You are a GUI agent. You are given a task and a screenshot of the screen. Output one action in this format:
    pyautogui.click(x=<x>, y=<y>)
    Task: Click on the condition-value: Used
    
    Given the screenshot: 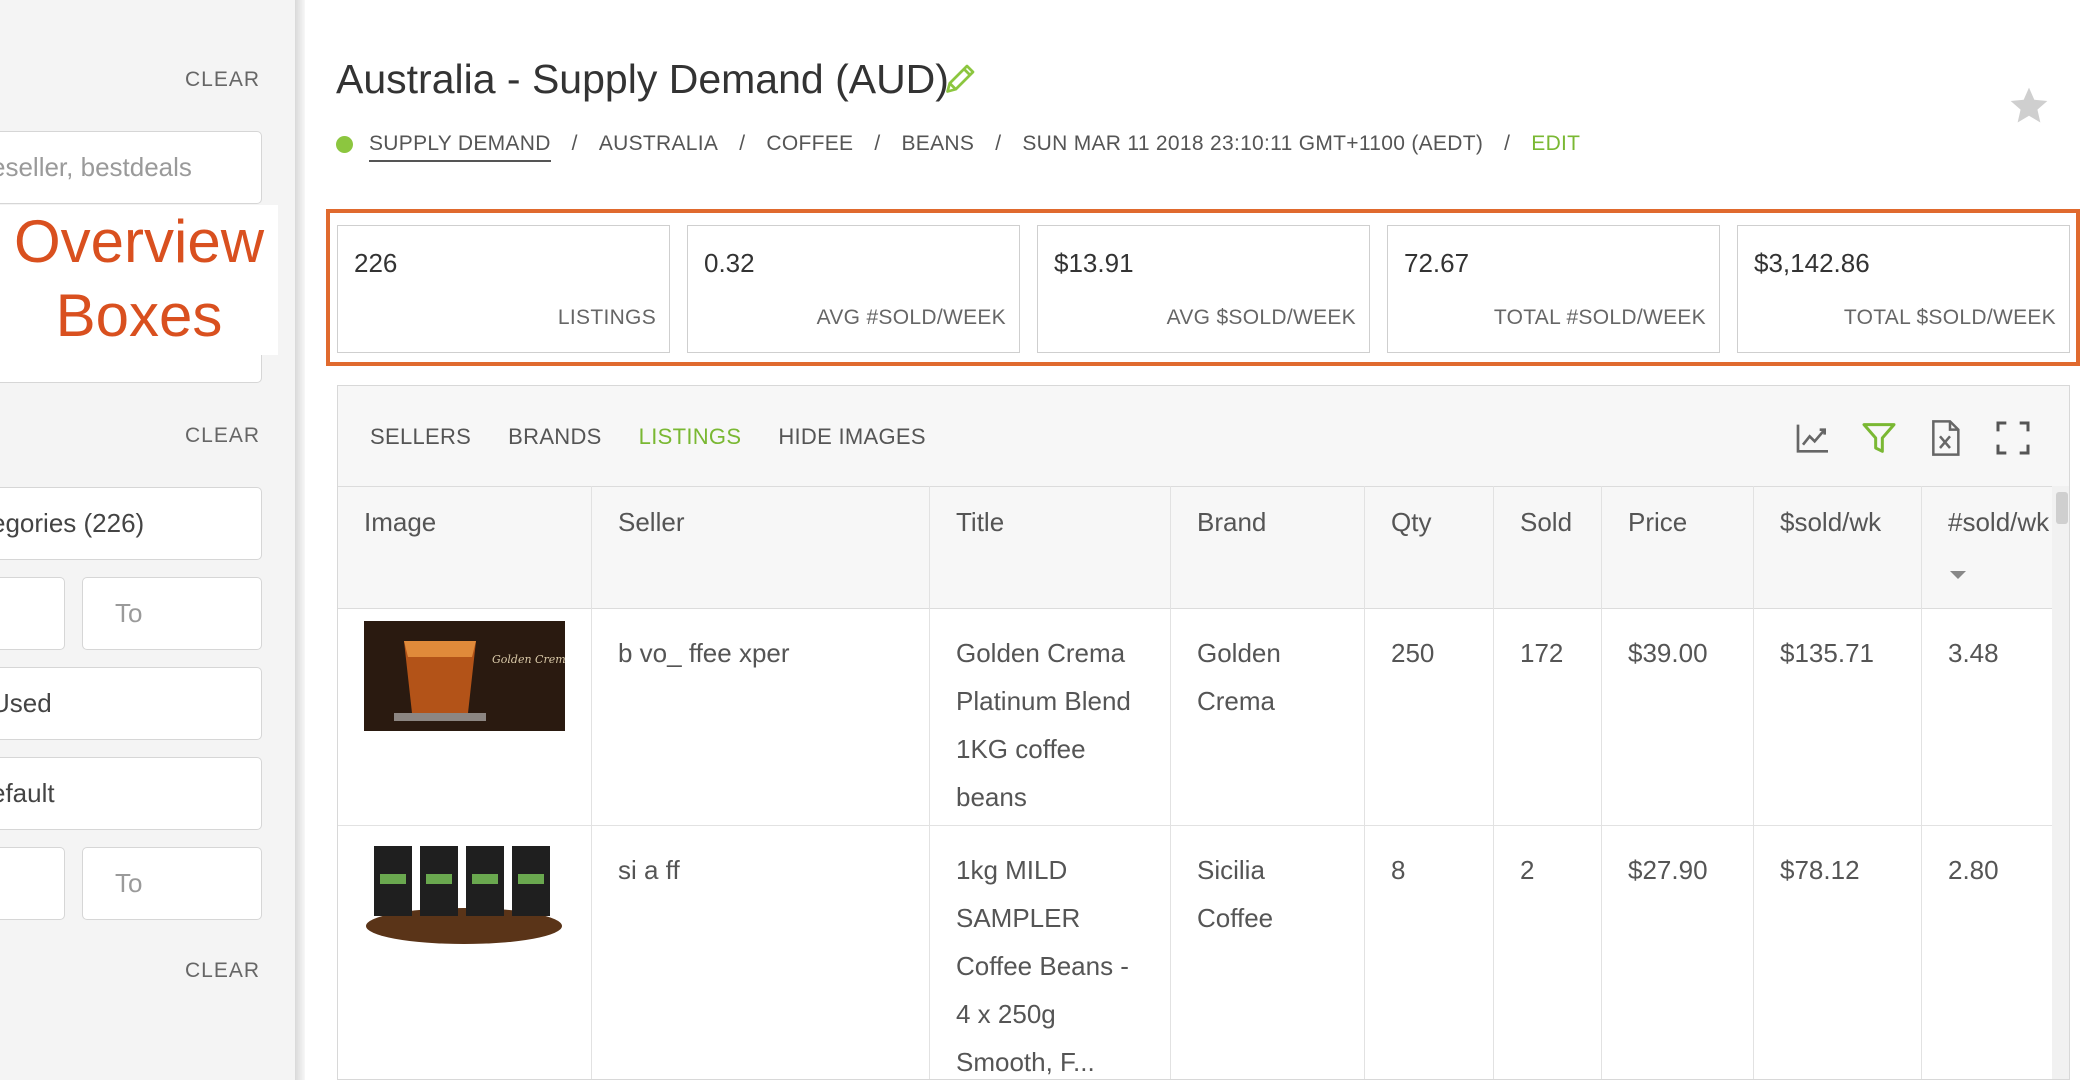 What is the action you would take?
    pyautogui.click(x=26, y=703)
    